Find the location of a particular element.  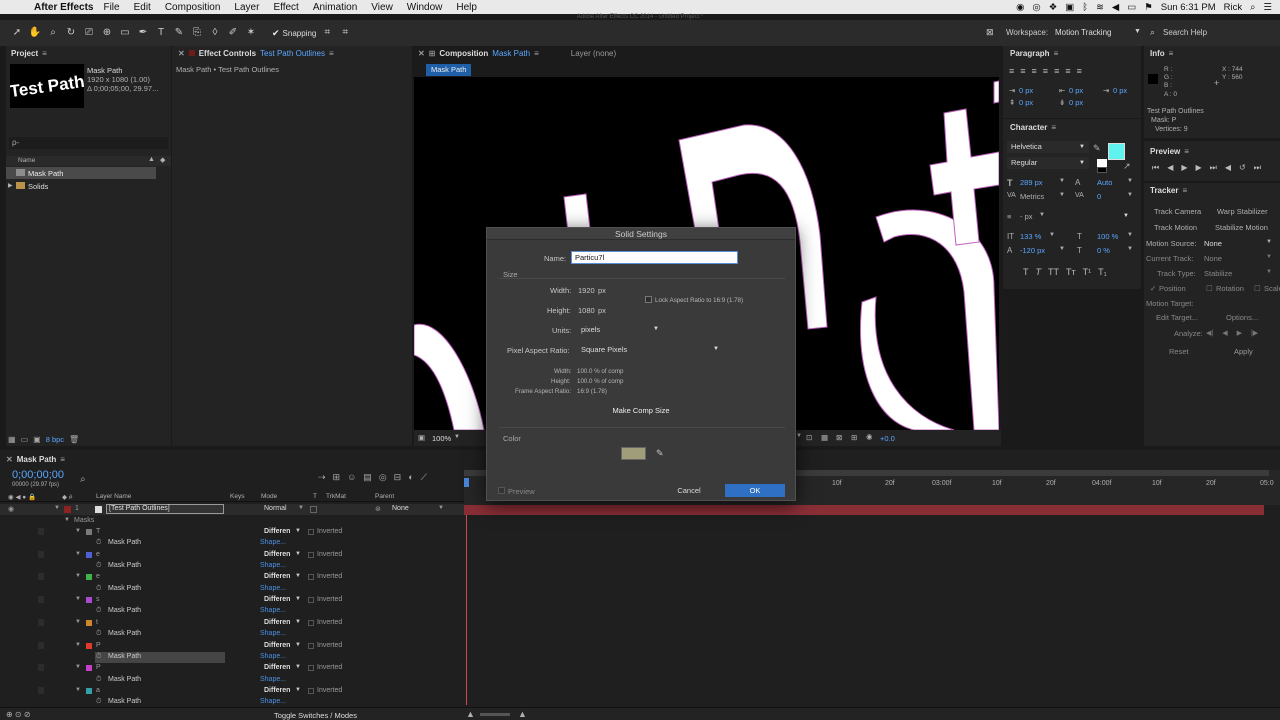

column-mode: Mode is located at coordinates (269, 496).